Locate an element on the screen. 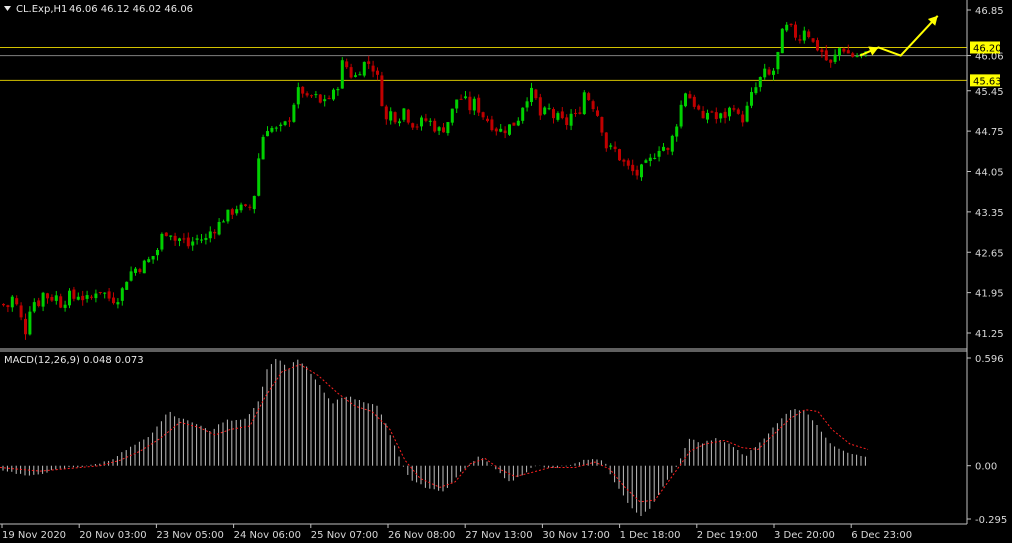 The image size is (1012, 543). macd-tick-label: 0.00 is located at coordinates (986, 467).